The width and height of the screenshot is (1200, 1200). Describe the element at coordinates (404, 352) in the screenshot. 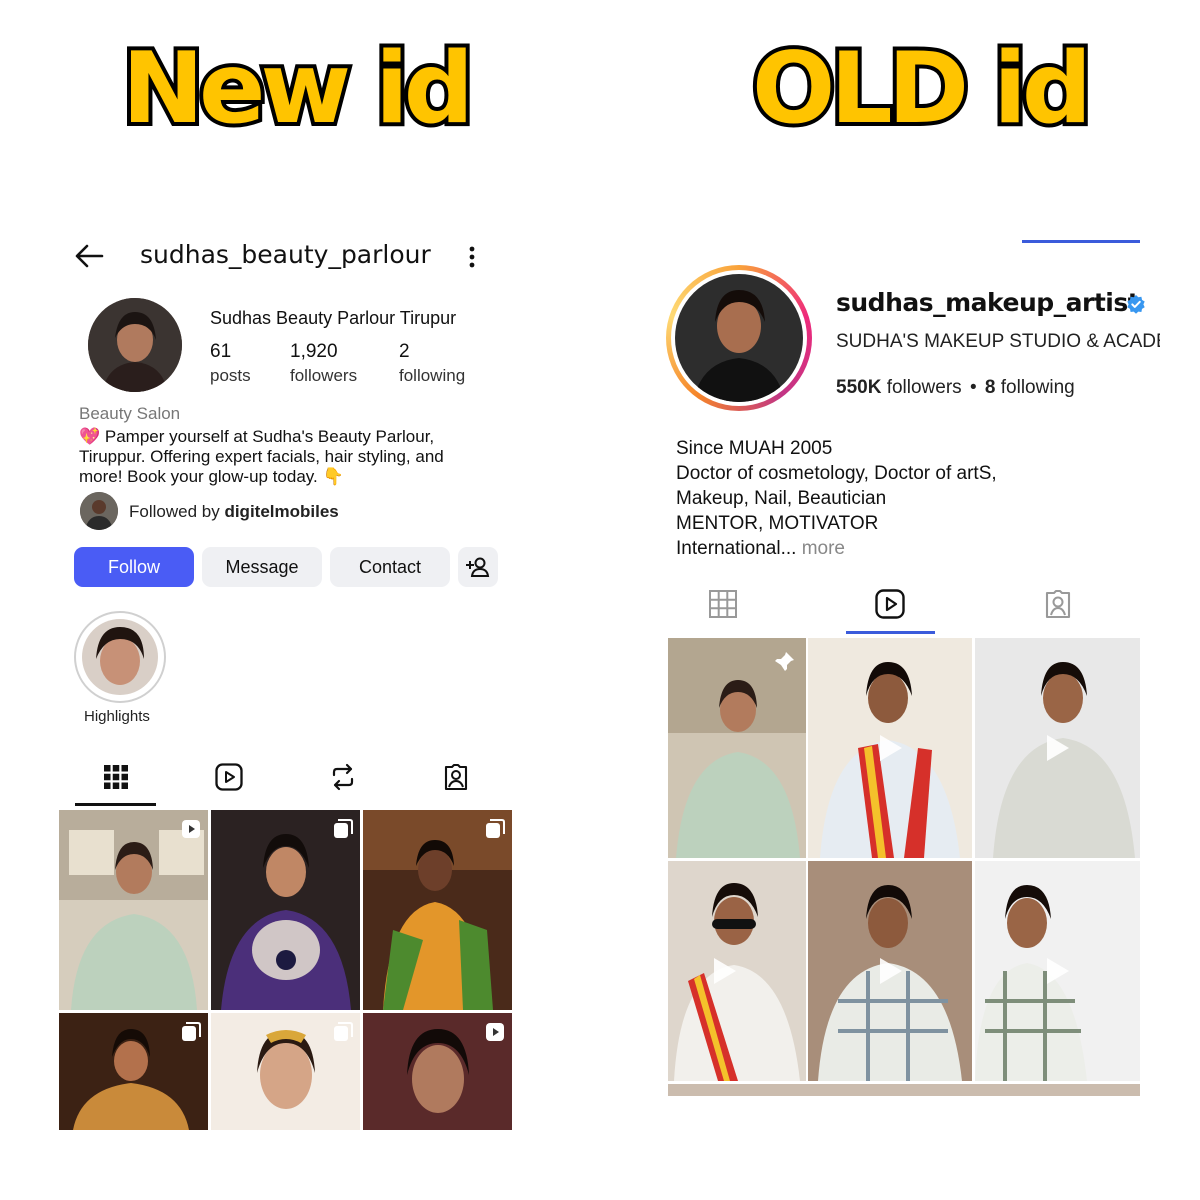

I see `following-count: 2` at that location.